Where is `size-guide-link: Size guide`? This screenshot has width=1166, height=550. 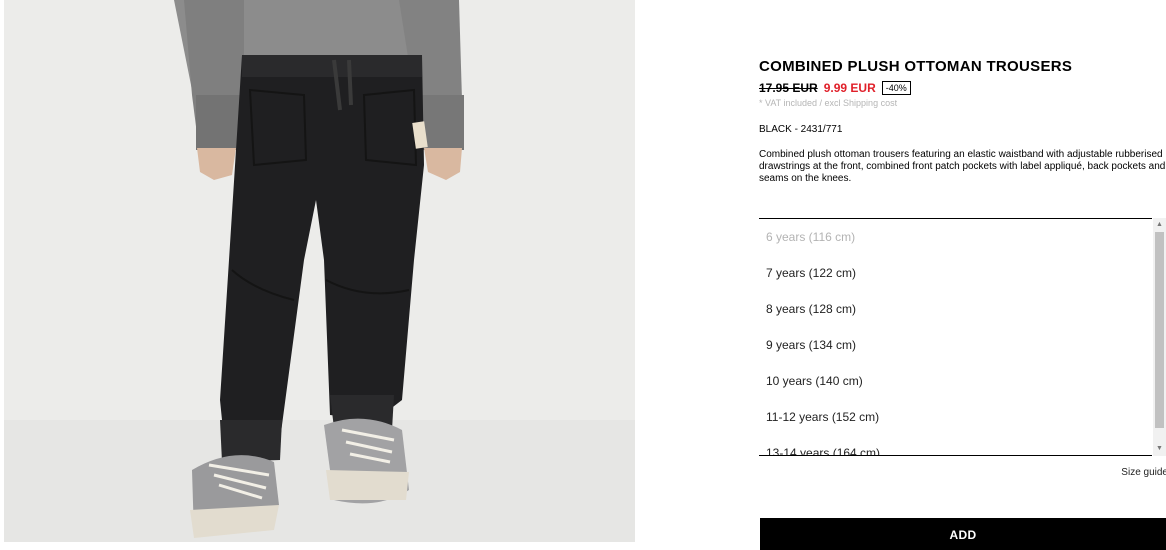
size-guide-link: Size guide is located at coordinates (1143, 472).